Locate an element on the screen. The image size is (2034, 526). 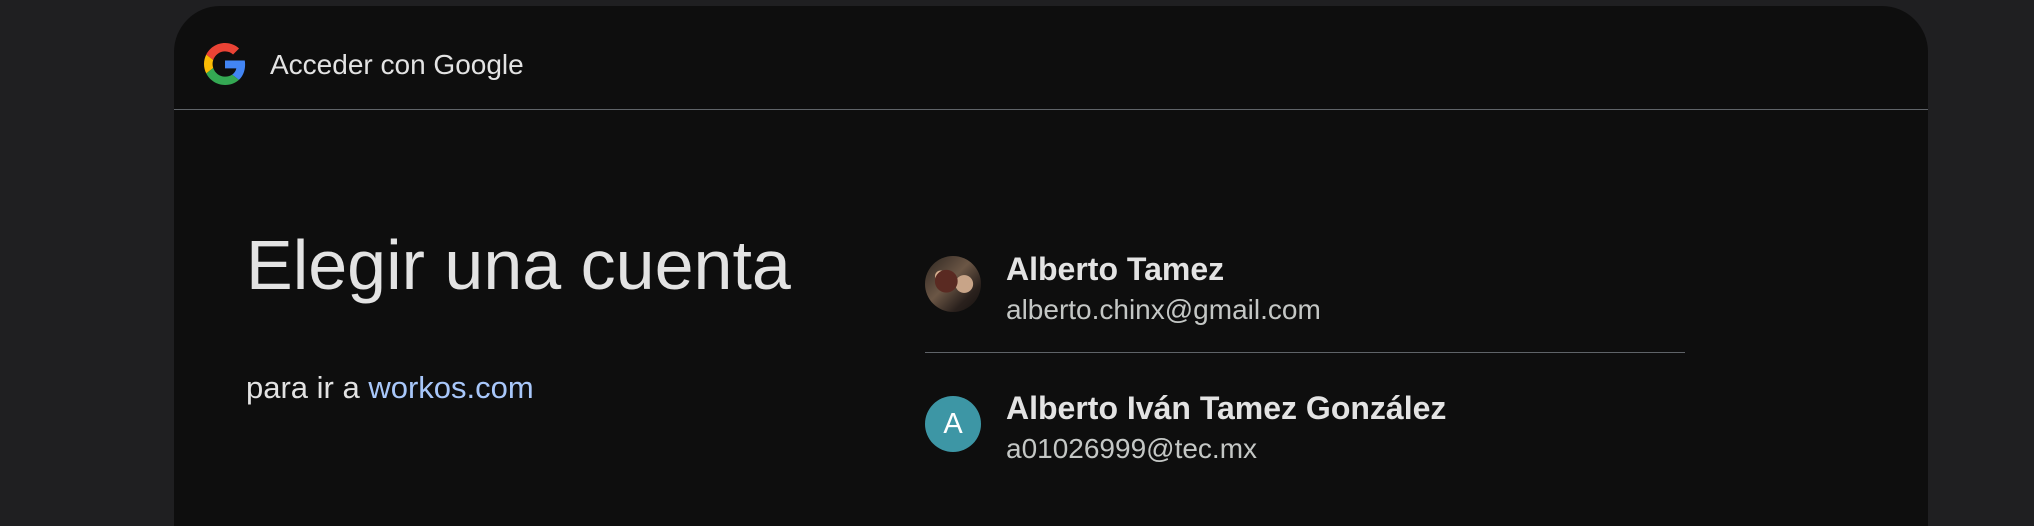
google-g-icon is located at coordinates (225, 64).